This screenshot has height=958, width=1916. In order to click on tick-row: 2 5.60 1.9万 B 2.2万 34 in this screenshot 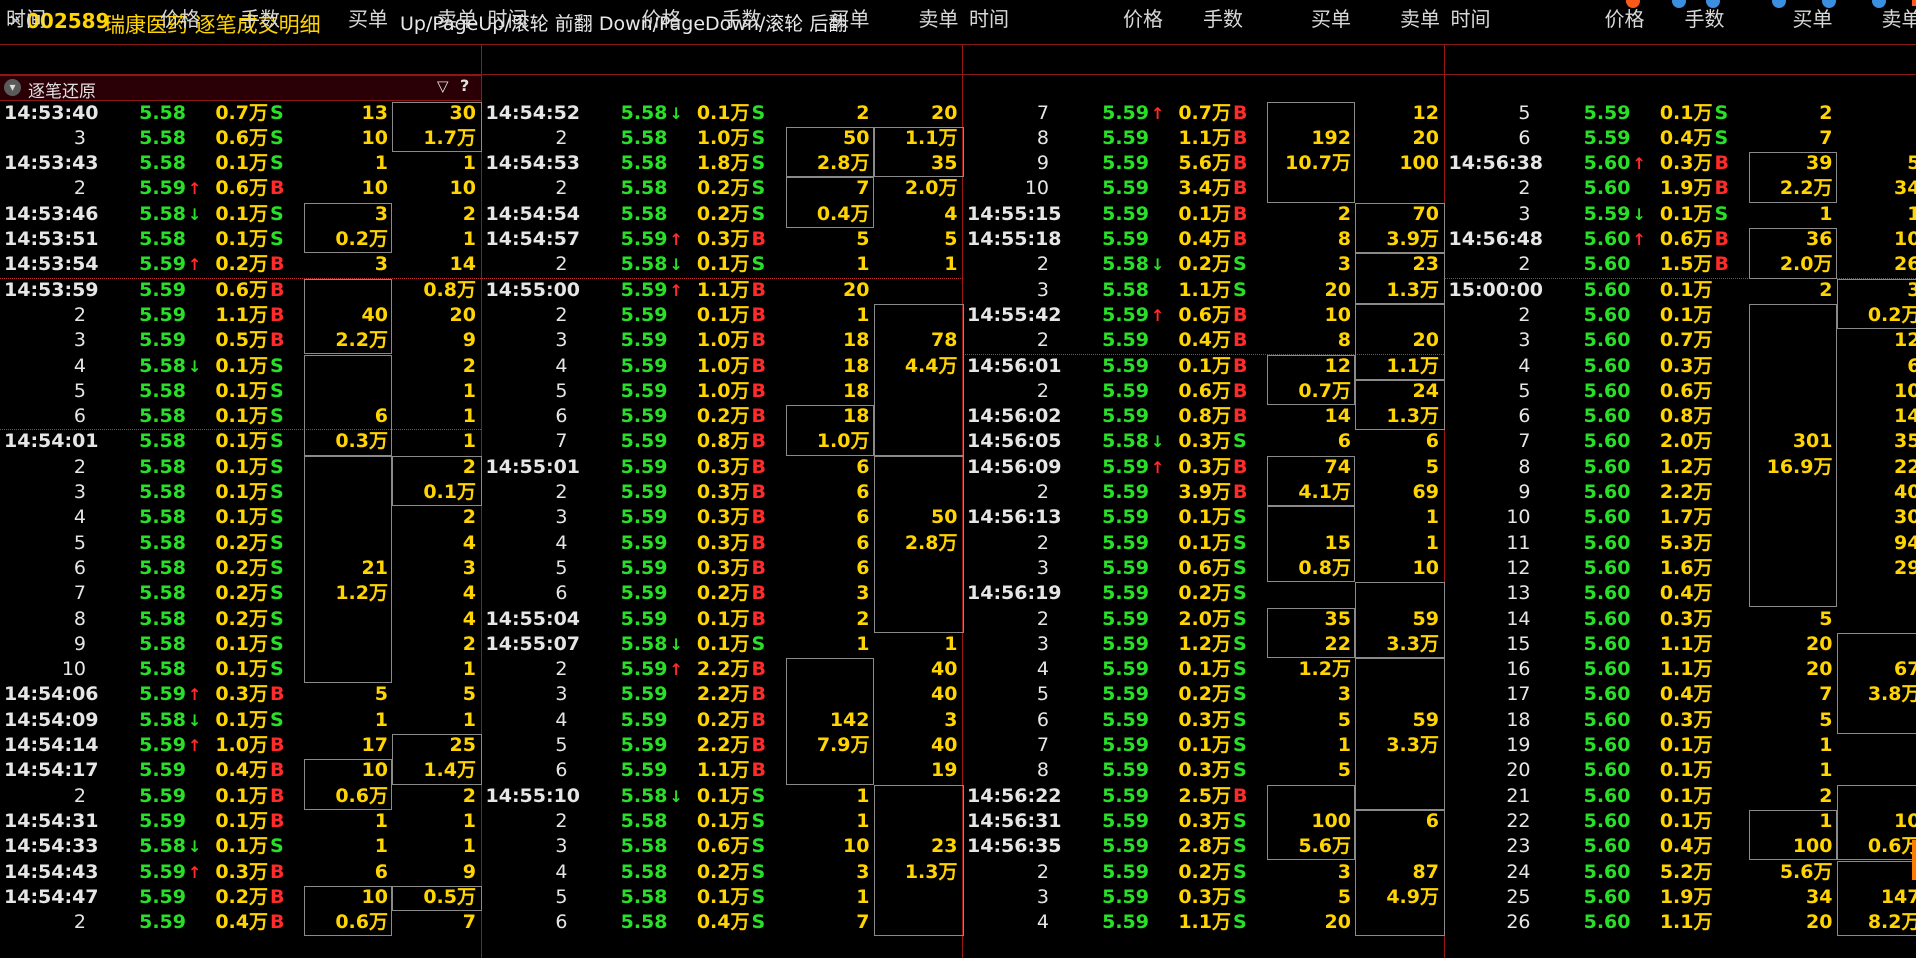, I will do `click(1680, 188)`.